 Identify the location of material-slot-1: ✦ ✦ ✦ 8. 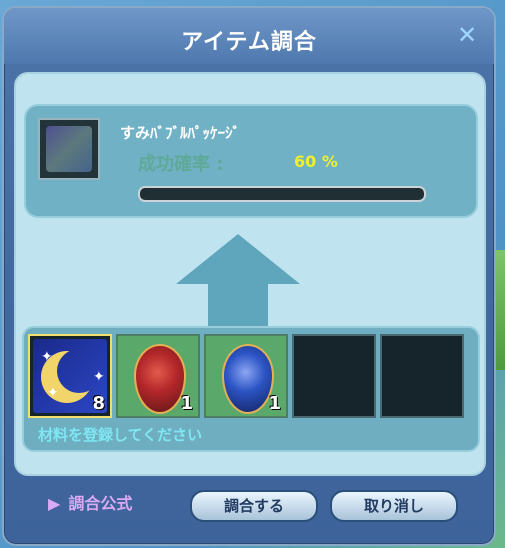
(70, 376).